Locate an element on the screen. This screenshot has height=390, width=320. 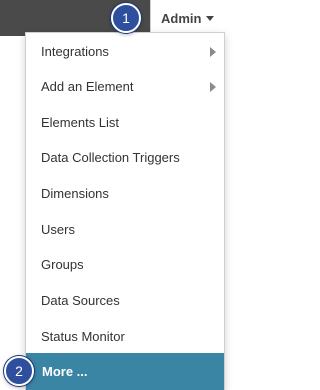
menu-item-groups: Groups is located at coordinates (125, 264).